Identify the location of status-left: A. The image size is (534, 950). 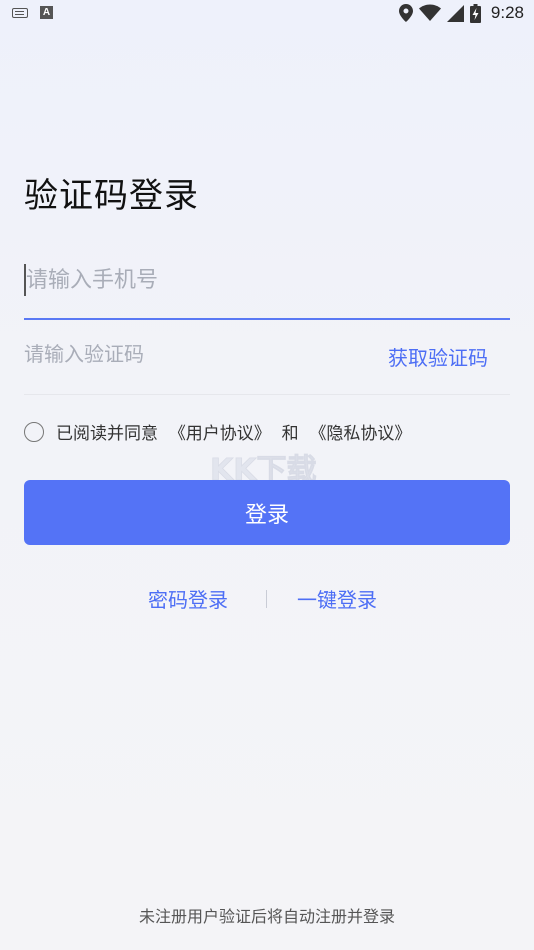
(32, 12).